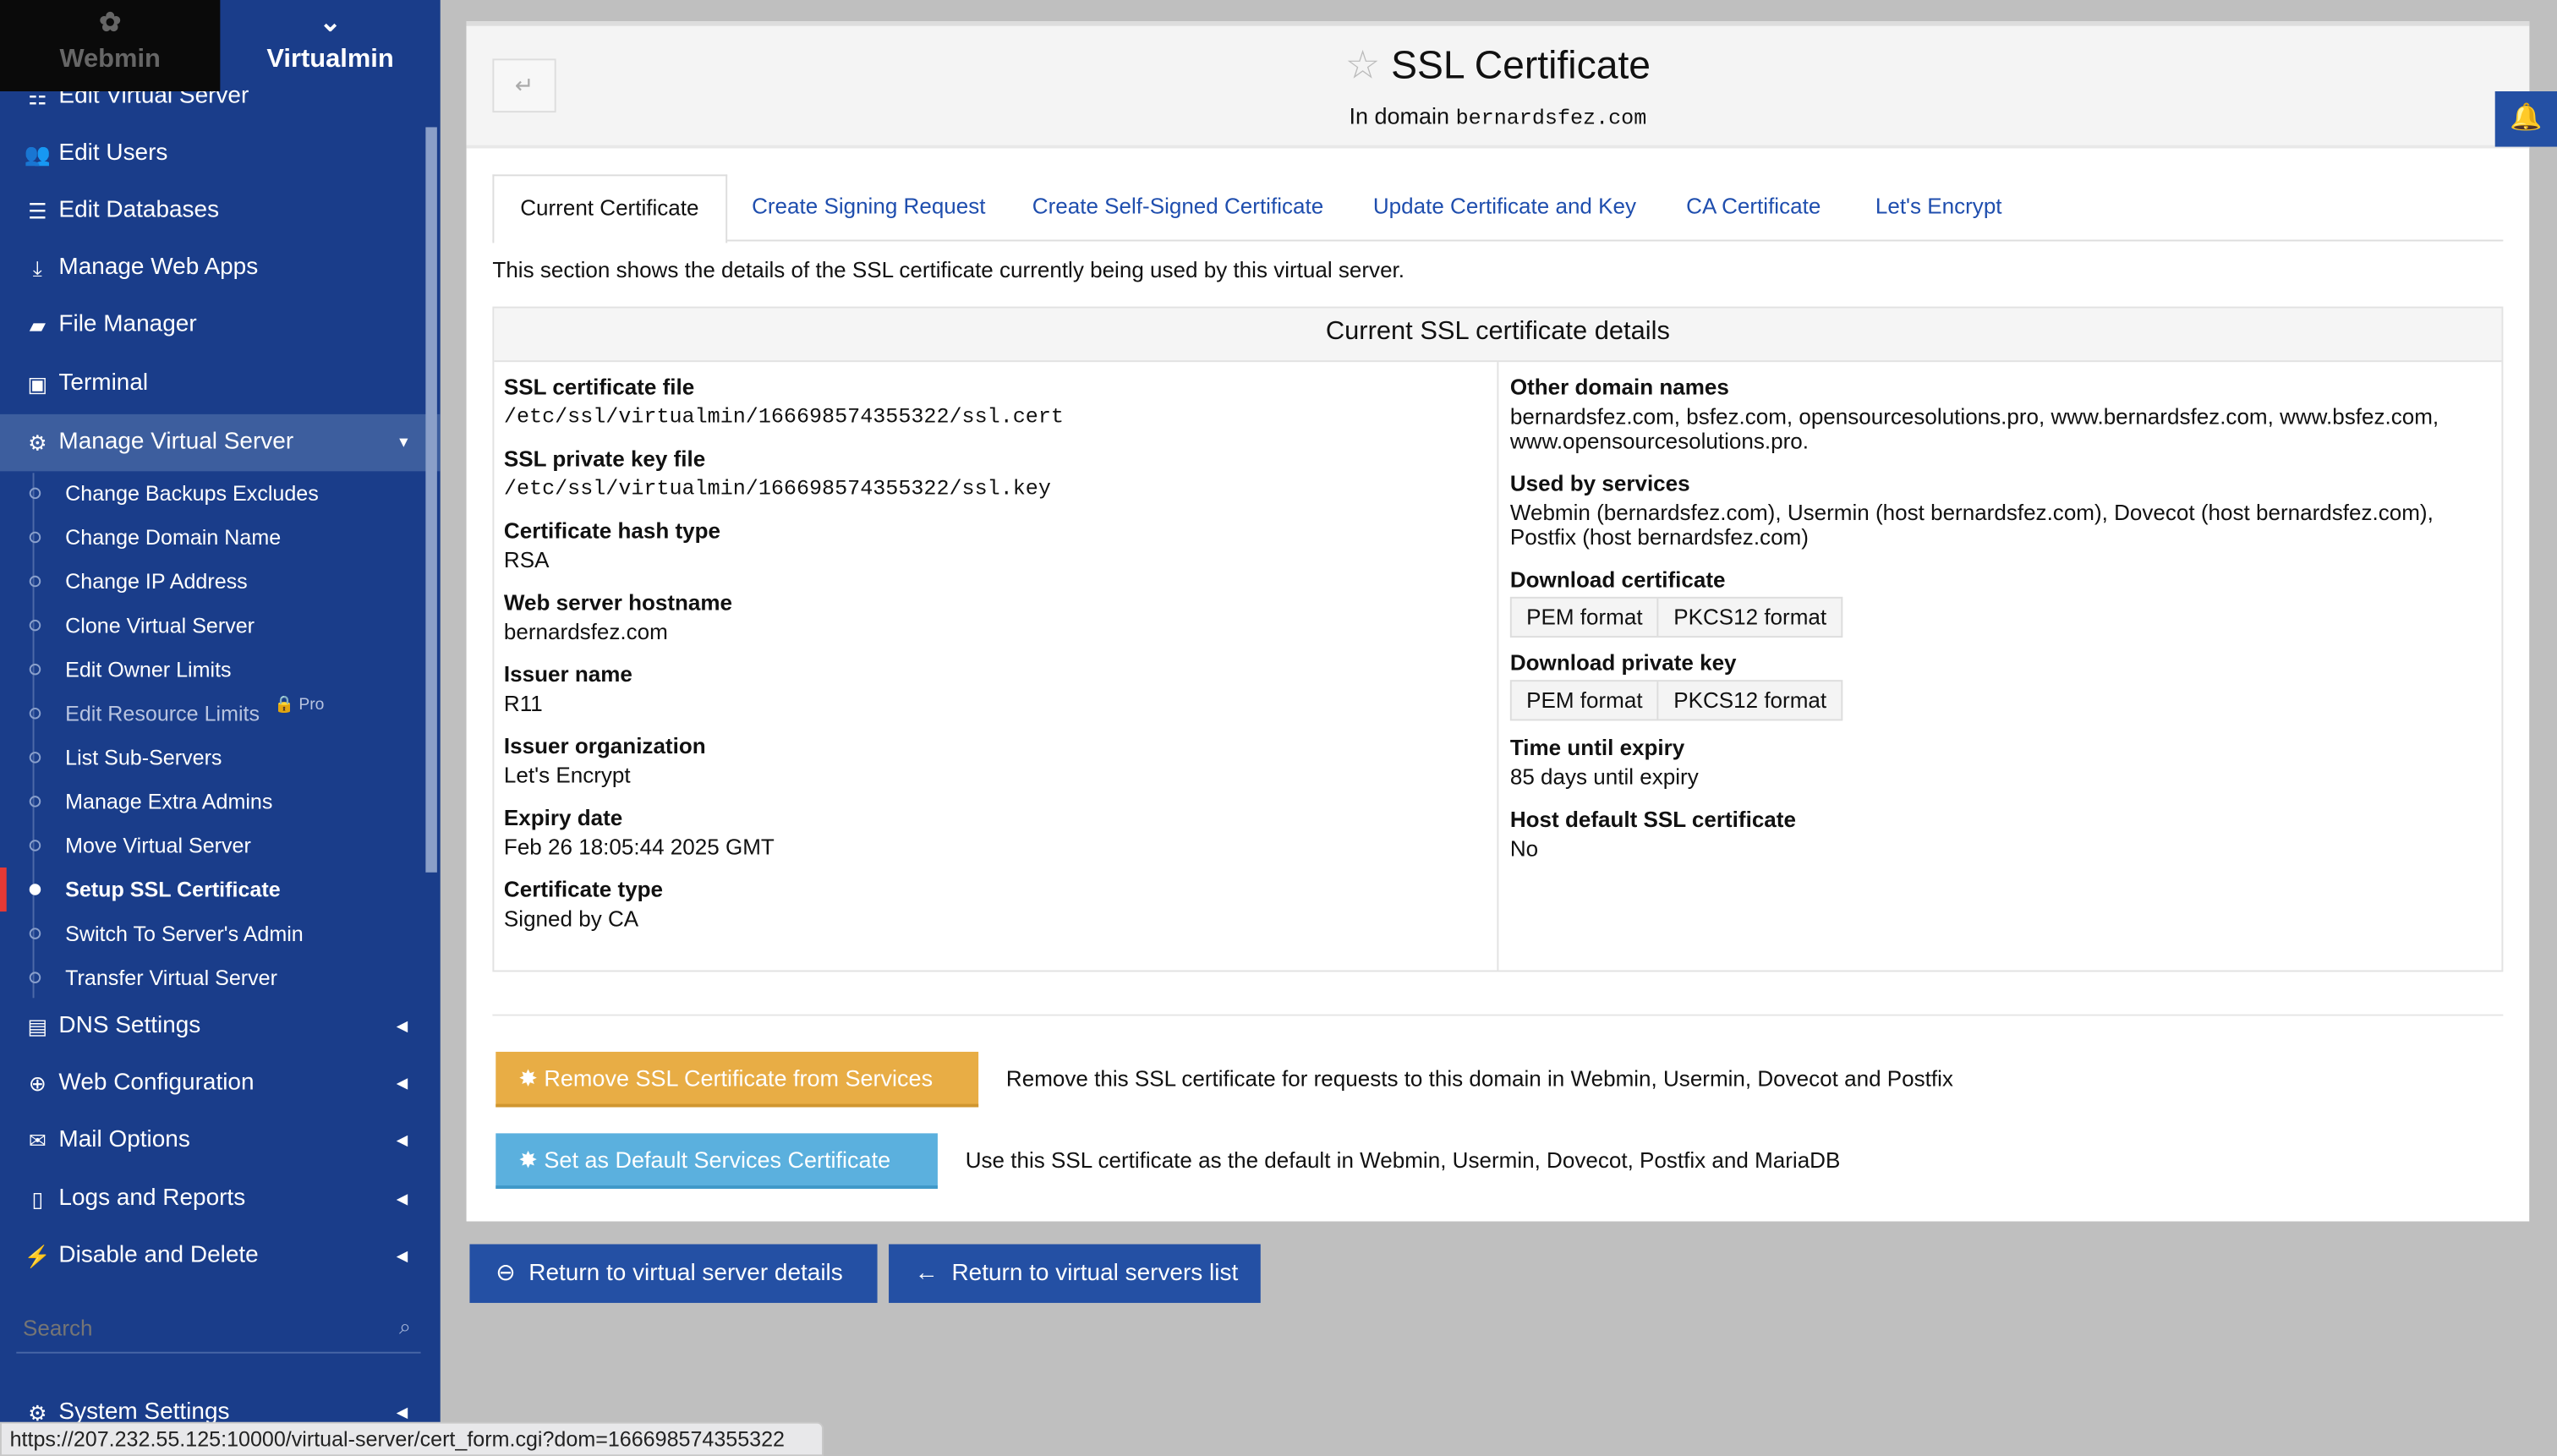 The height and width of the screenshot is (1456, 2557). What do you see at coordinates (213, 626) in the screenshot?
I see `sidebar-subitem: Clone Virtual Server` at bounding box center [213, 626].